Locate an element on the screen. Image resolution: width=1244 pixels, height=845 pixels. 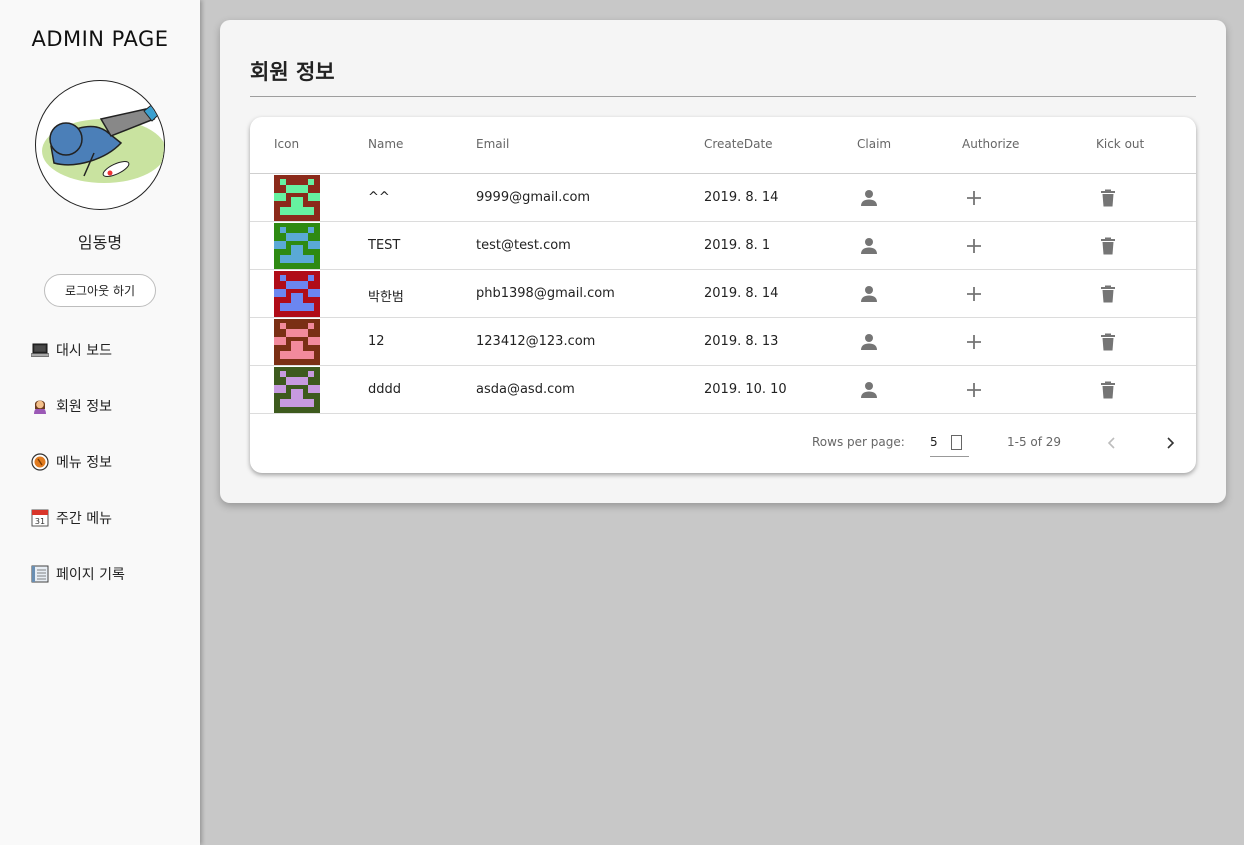
table-row: 박한범 phb1398@gmail.com 2019. 8. 14 is located at coordinates (723, 294).